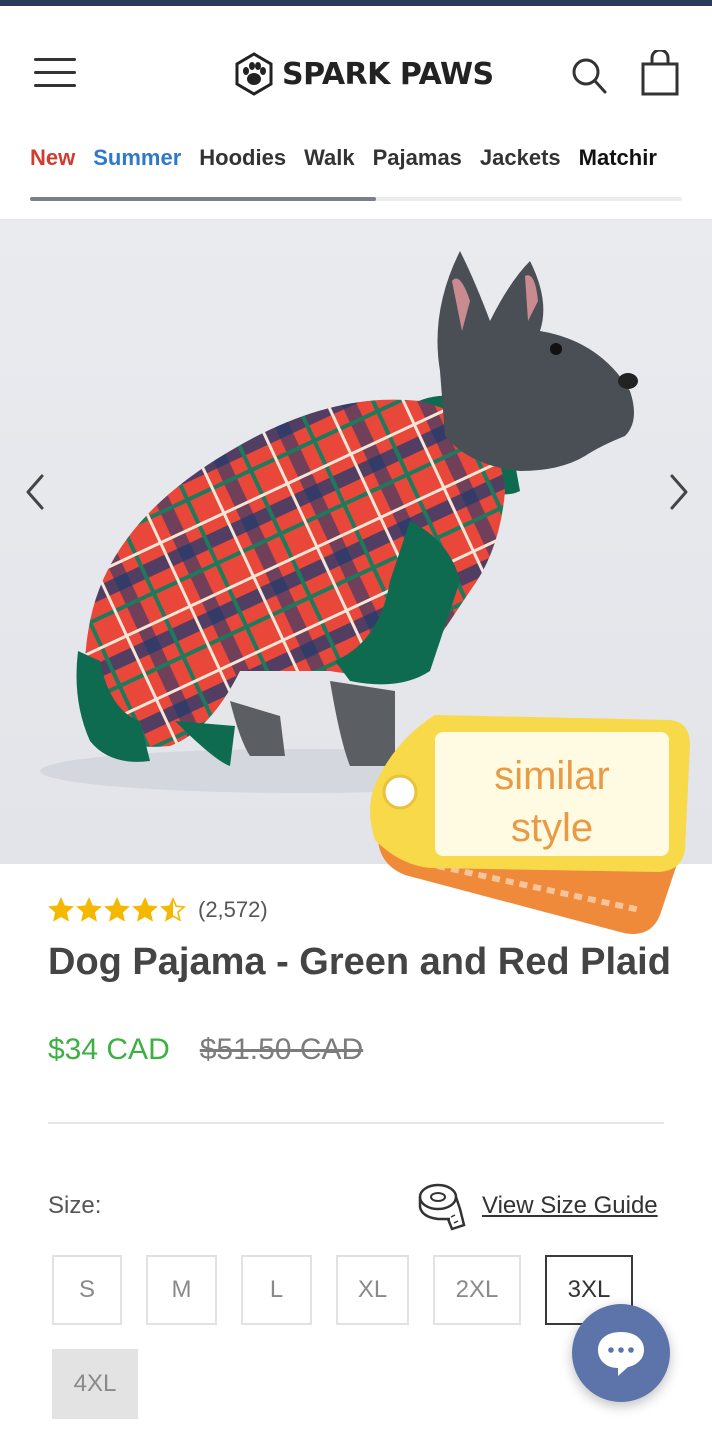  I want to click on badge-line-2: style, so click(552, 828).